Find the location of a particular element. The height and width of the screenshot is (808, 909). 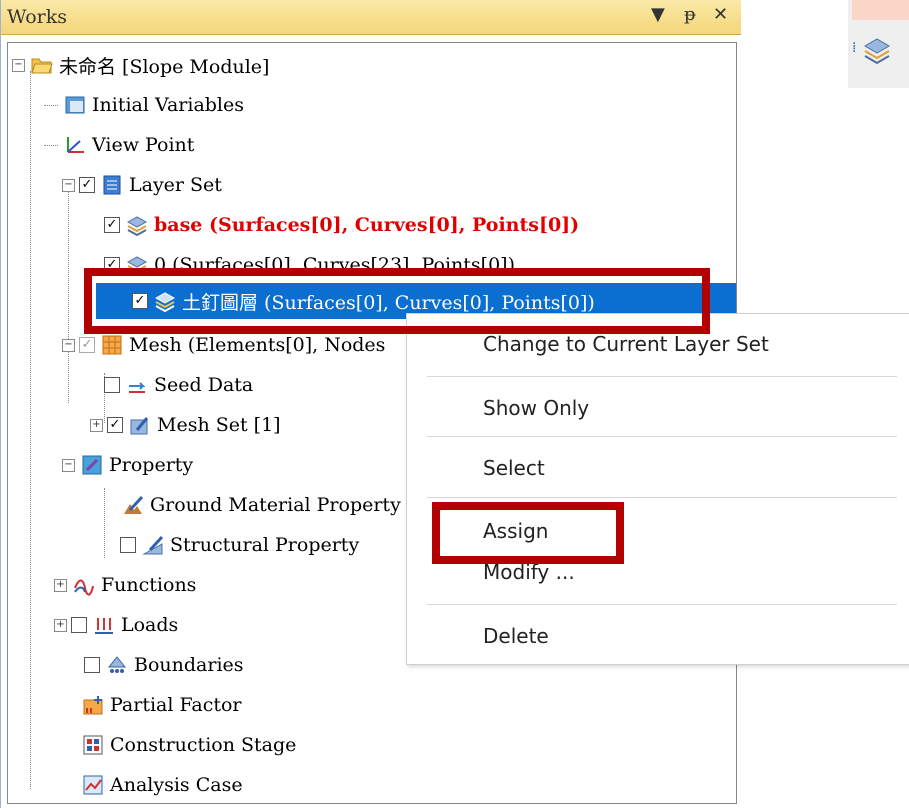

tree-item-analysis-case: Analysis Case is located at coordinates (159, 785).